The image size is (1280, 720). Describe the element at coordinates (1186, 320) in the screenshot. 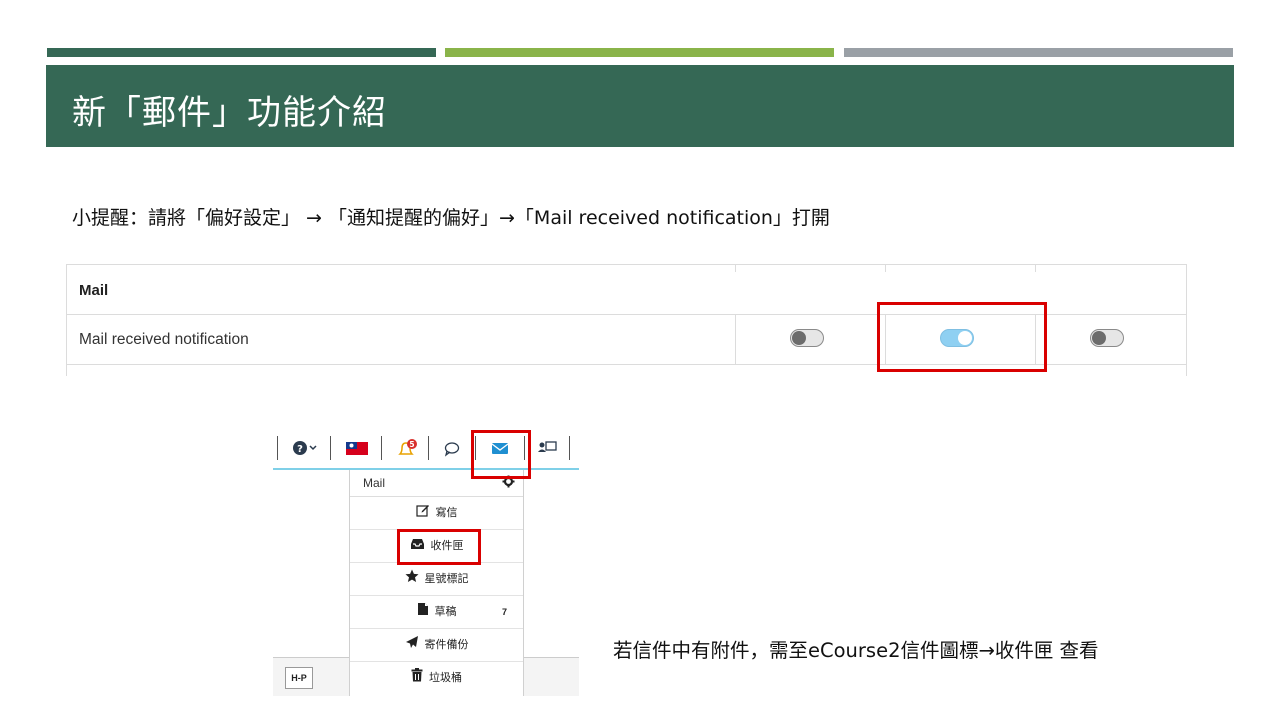

I see `table-border-right` at that location.